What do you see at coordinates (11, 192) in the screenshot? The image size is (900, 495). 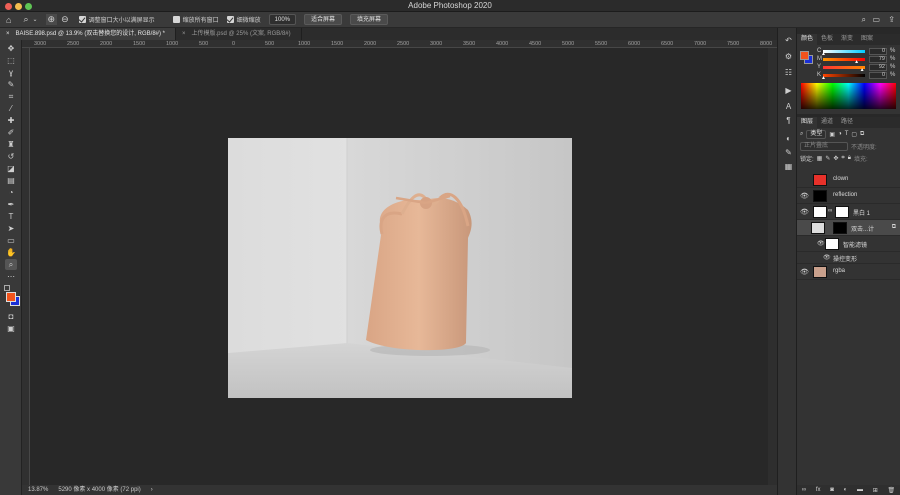 I see `dodge-tool-icon: ◔` at bounding box center [11, 192].